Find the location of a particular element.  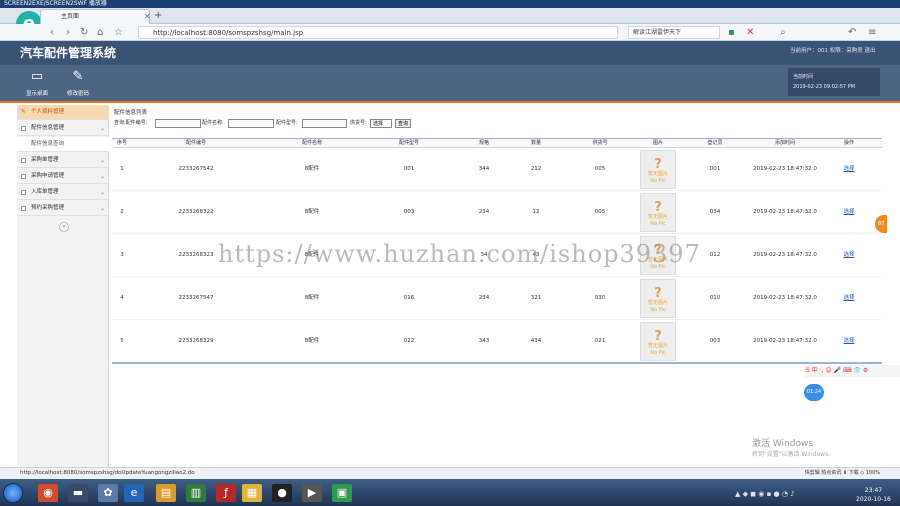

monitor-icon: ▭ is located at coordinates (37, 76).